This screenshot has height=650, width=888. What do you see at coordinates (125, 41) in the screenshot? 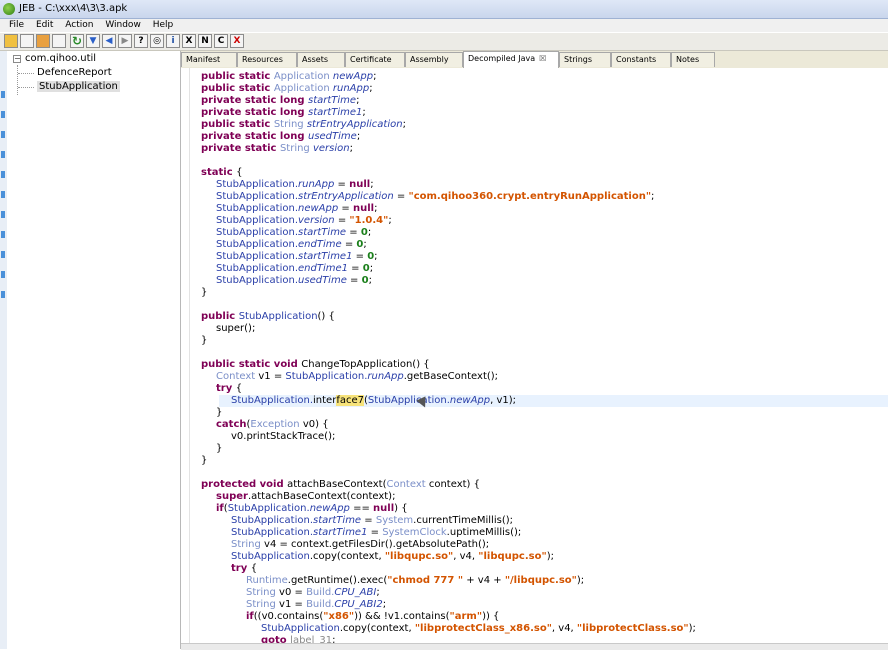
I see `forward-arrow-icon: ▶` at bounding box center [125, 41].